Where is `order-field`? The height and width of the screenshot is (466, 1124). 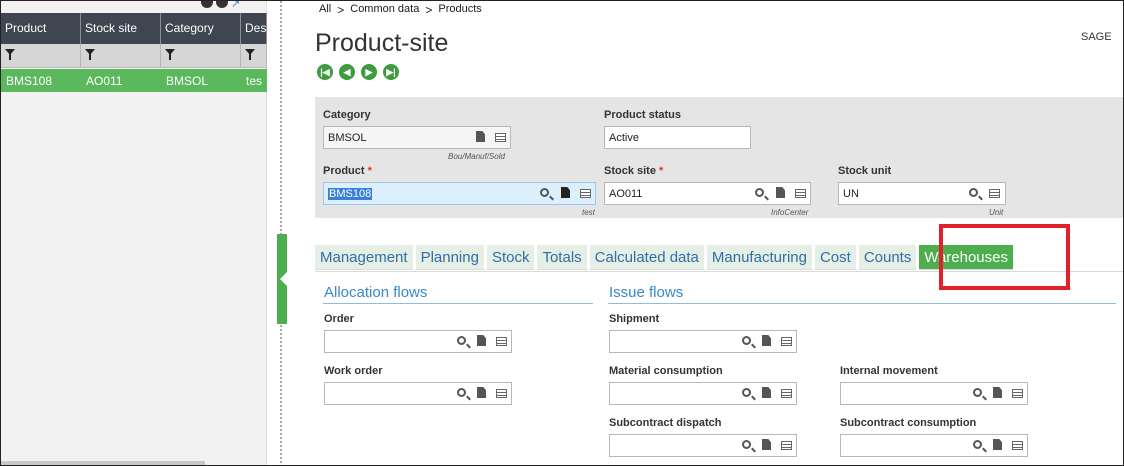
order-field is located at coordinates (418, 341).